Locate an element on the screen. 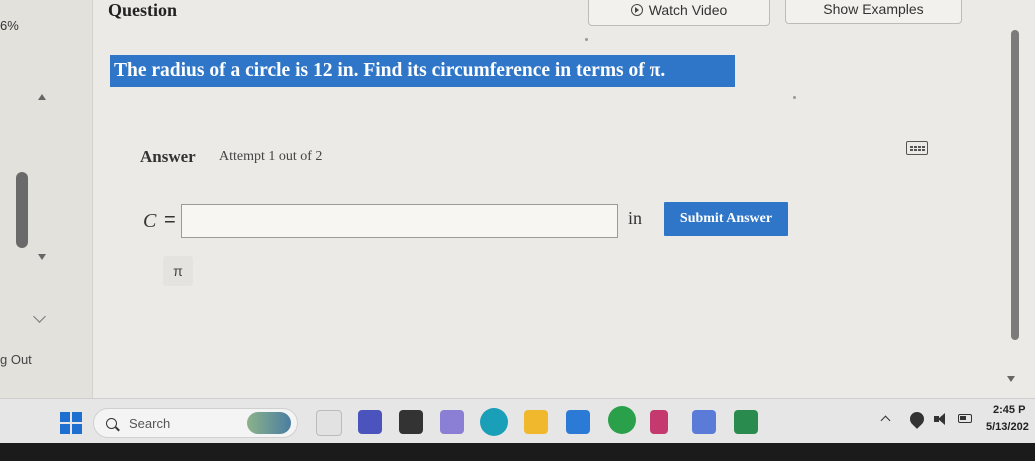 The image size is (1035, 461). equals-sign: = is located at coordinates (170, 220).